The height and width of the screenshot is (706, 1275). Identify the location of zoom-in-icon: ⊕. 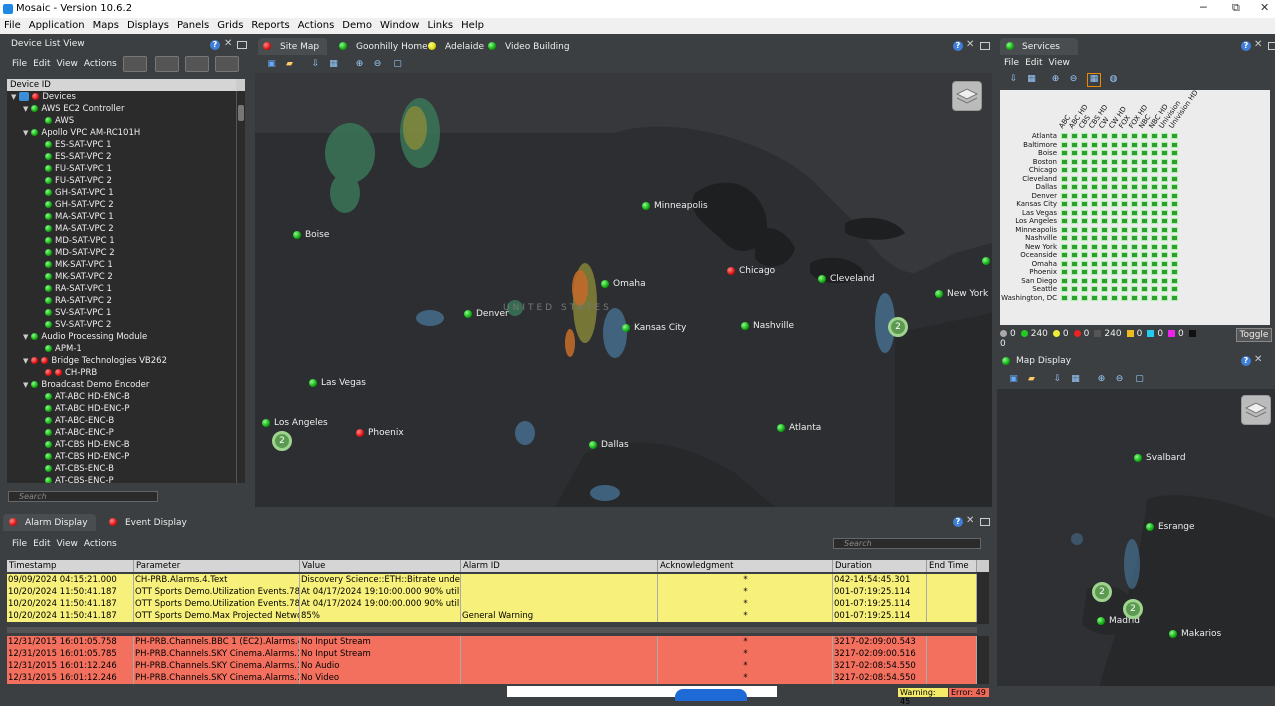
(1101, 379).